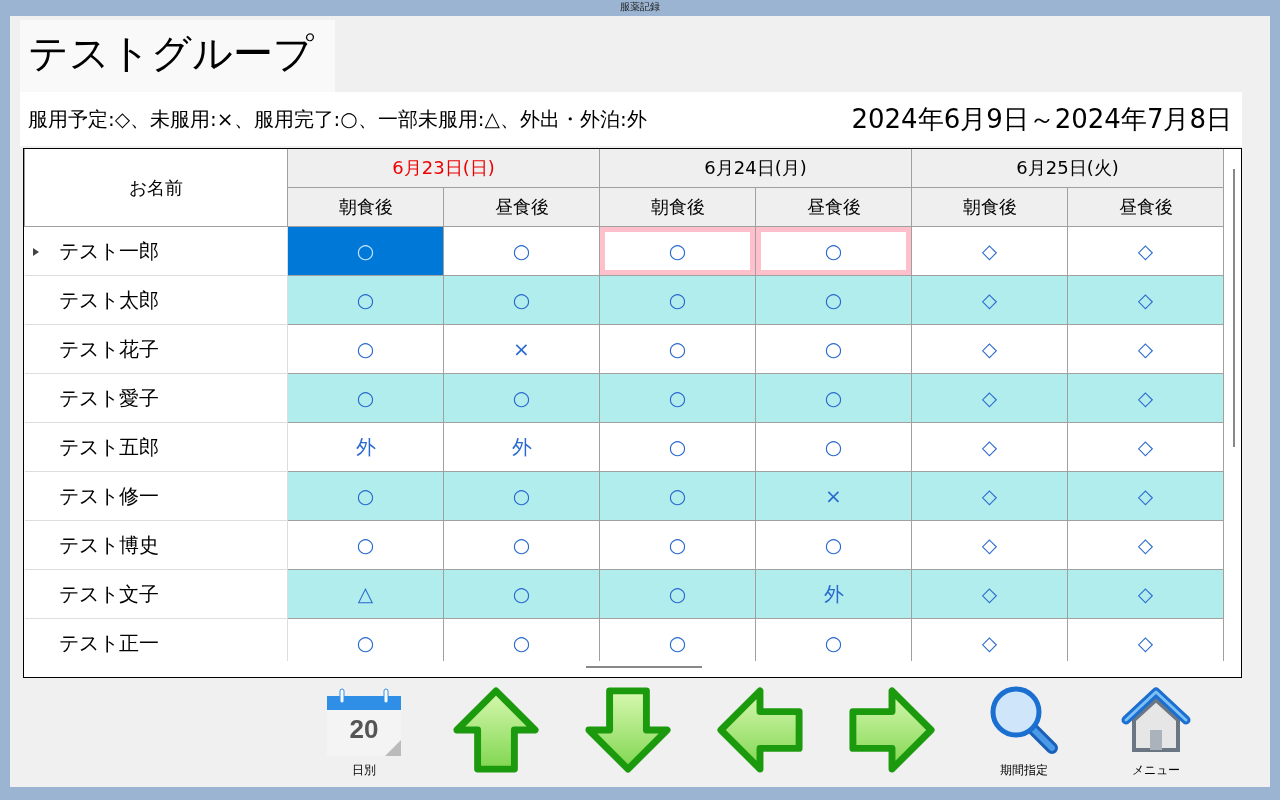 This screenshot has height=800, width=1280. Describe the element at coordinates (156, 496) in the screenshot. I see `name-cell: テスト修一` at that location.